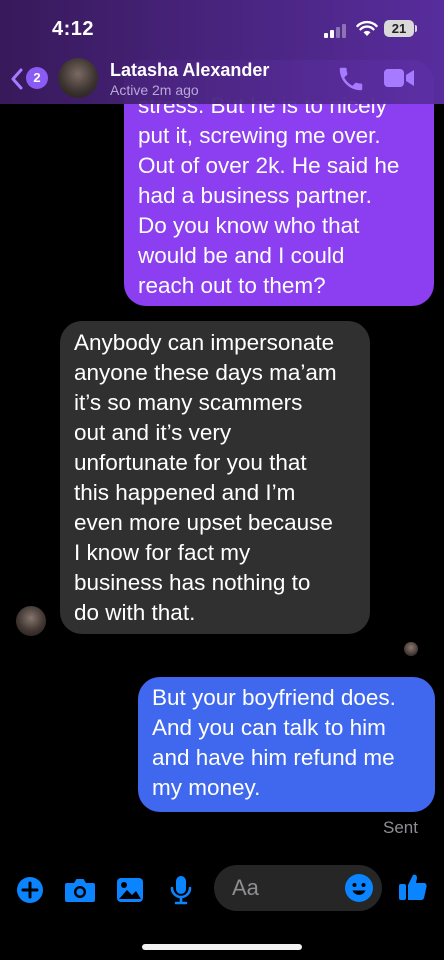 Image resolution: width=444 pixels, height=960 pixels. I want to click on plus-circle-icon, so click(30, 890).